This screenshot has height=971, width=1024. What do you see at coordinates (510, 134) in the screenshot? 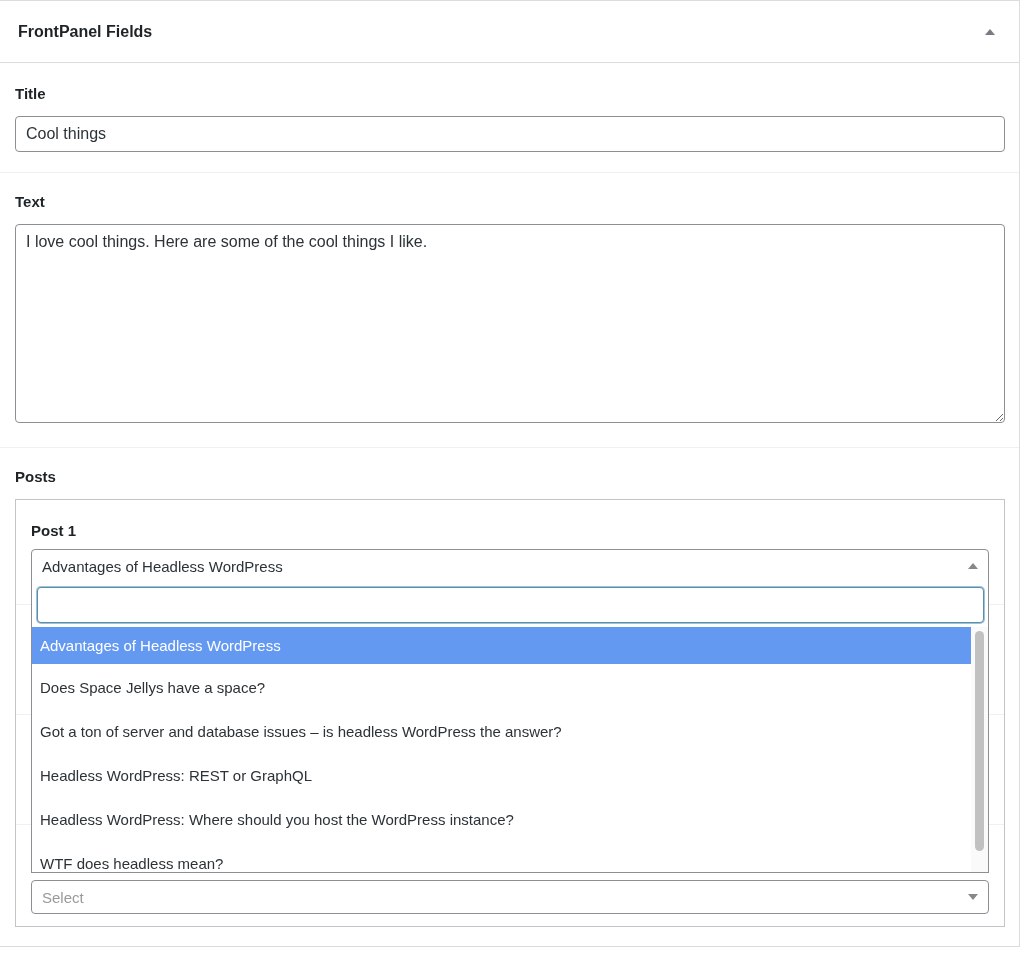
I see `title-input: Cool things` at bounding box center [510, 134].